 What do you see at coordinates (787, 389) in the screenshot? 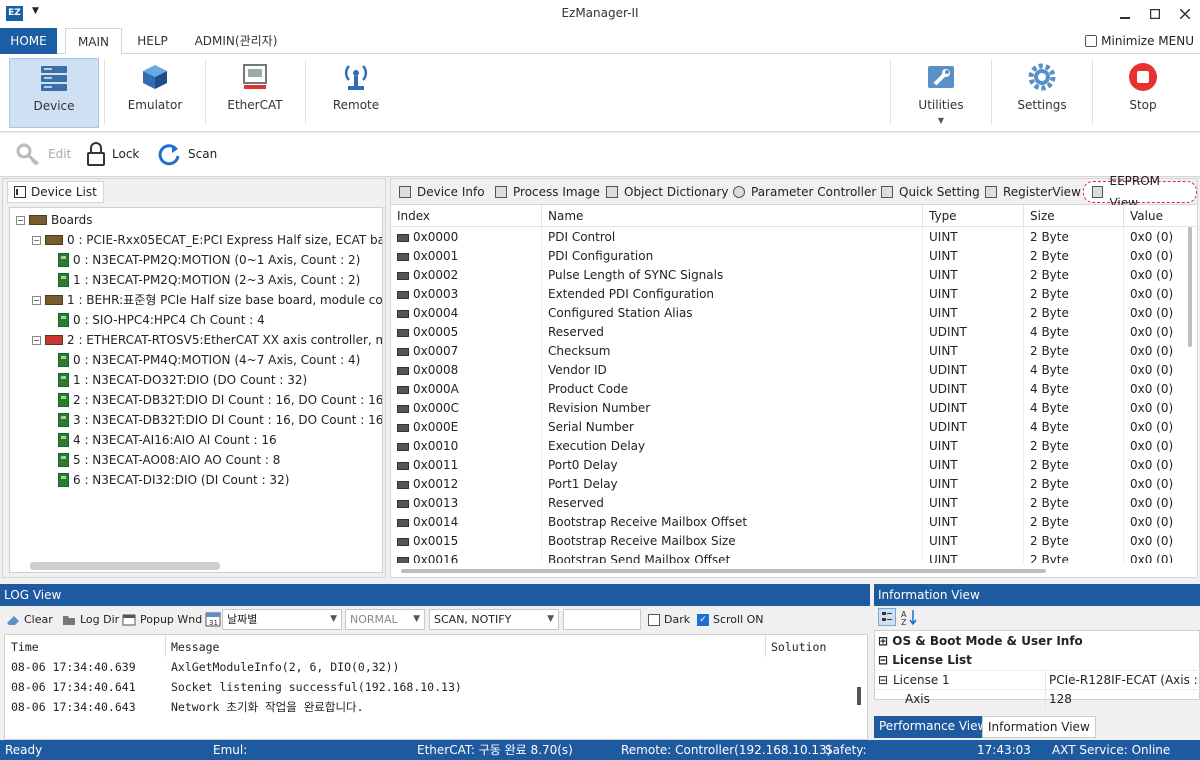
I see `table-row: 0x000A Product Code UDINT 4 Byte 0x0 (0)` at bounding box center [787, 389].